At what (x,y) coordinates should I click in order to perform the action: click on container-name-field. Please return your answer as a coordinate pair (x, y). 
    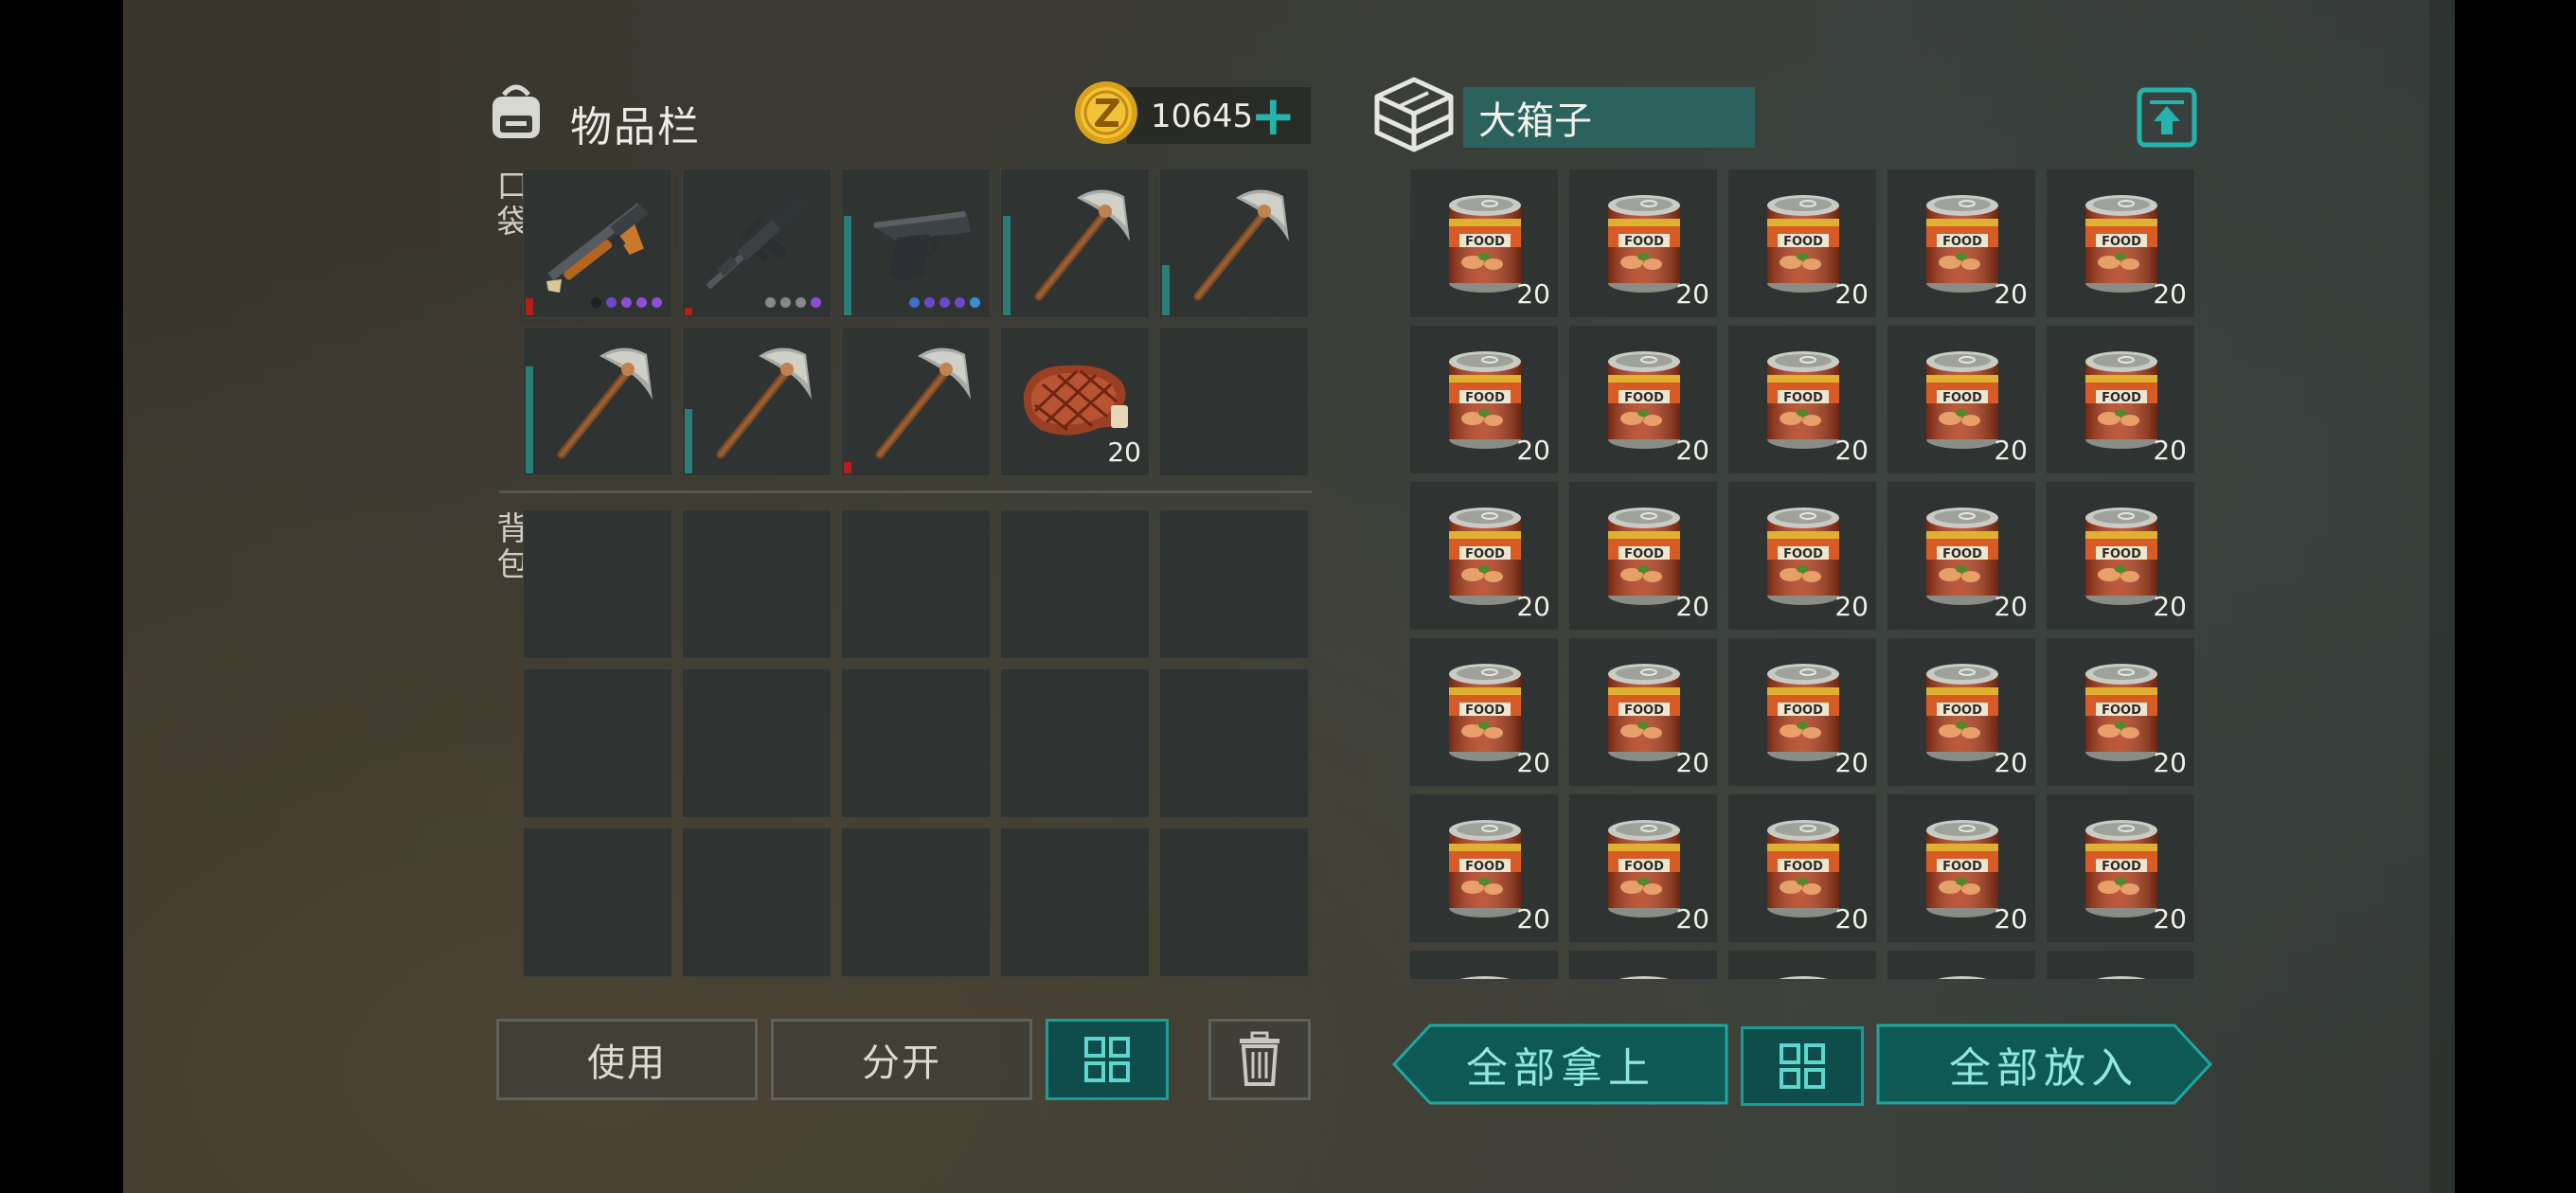
    Looking at the image, I should click on (1609, 117).